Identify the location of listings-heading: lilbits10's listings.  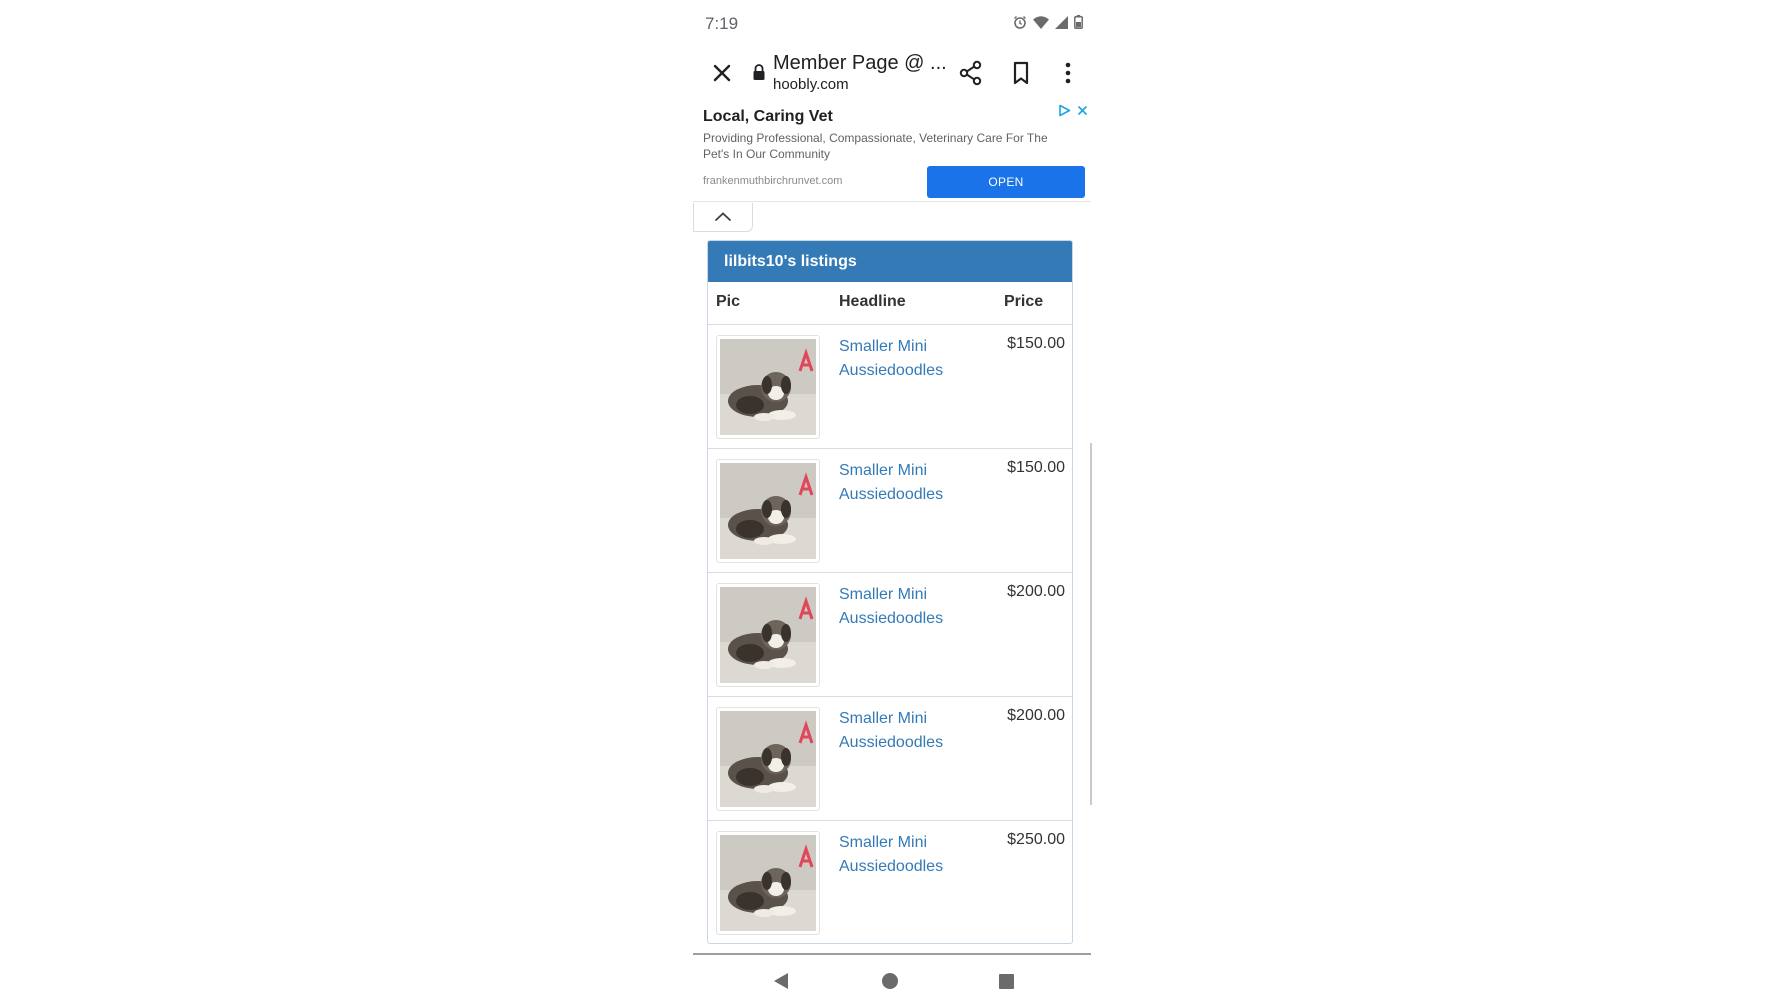
(890, 261).